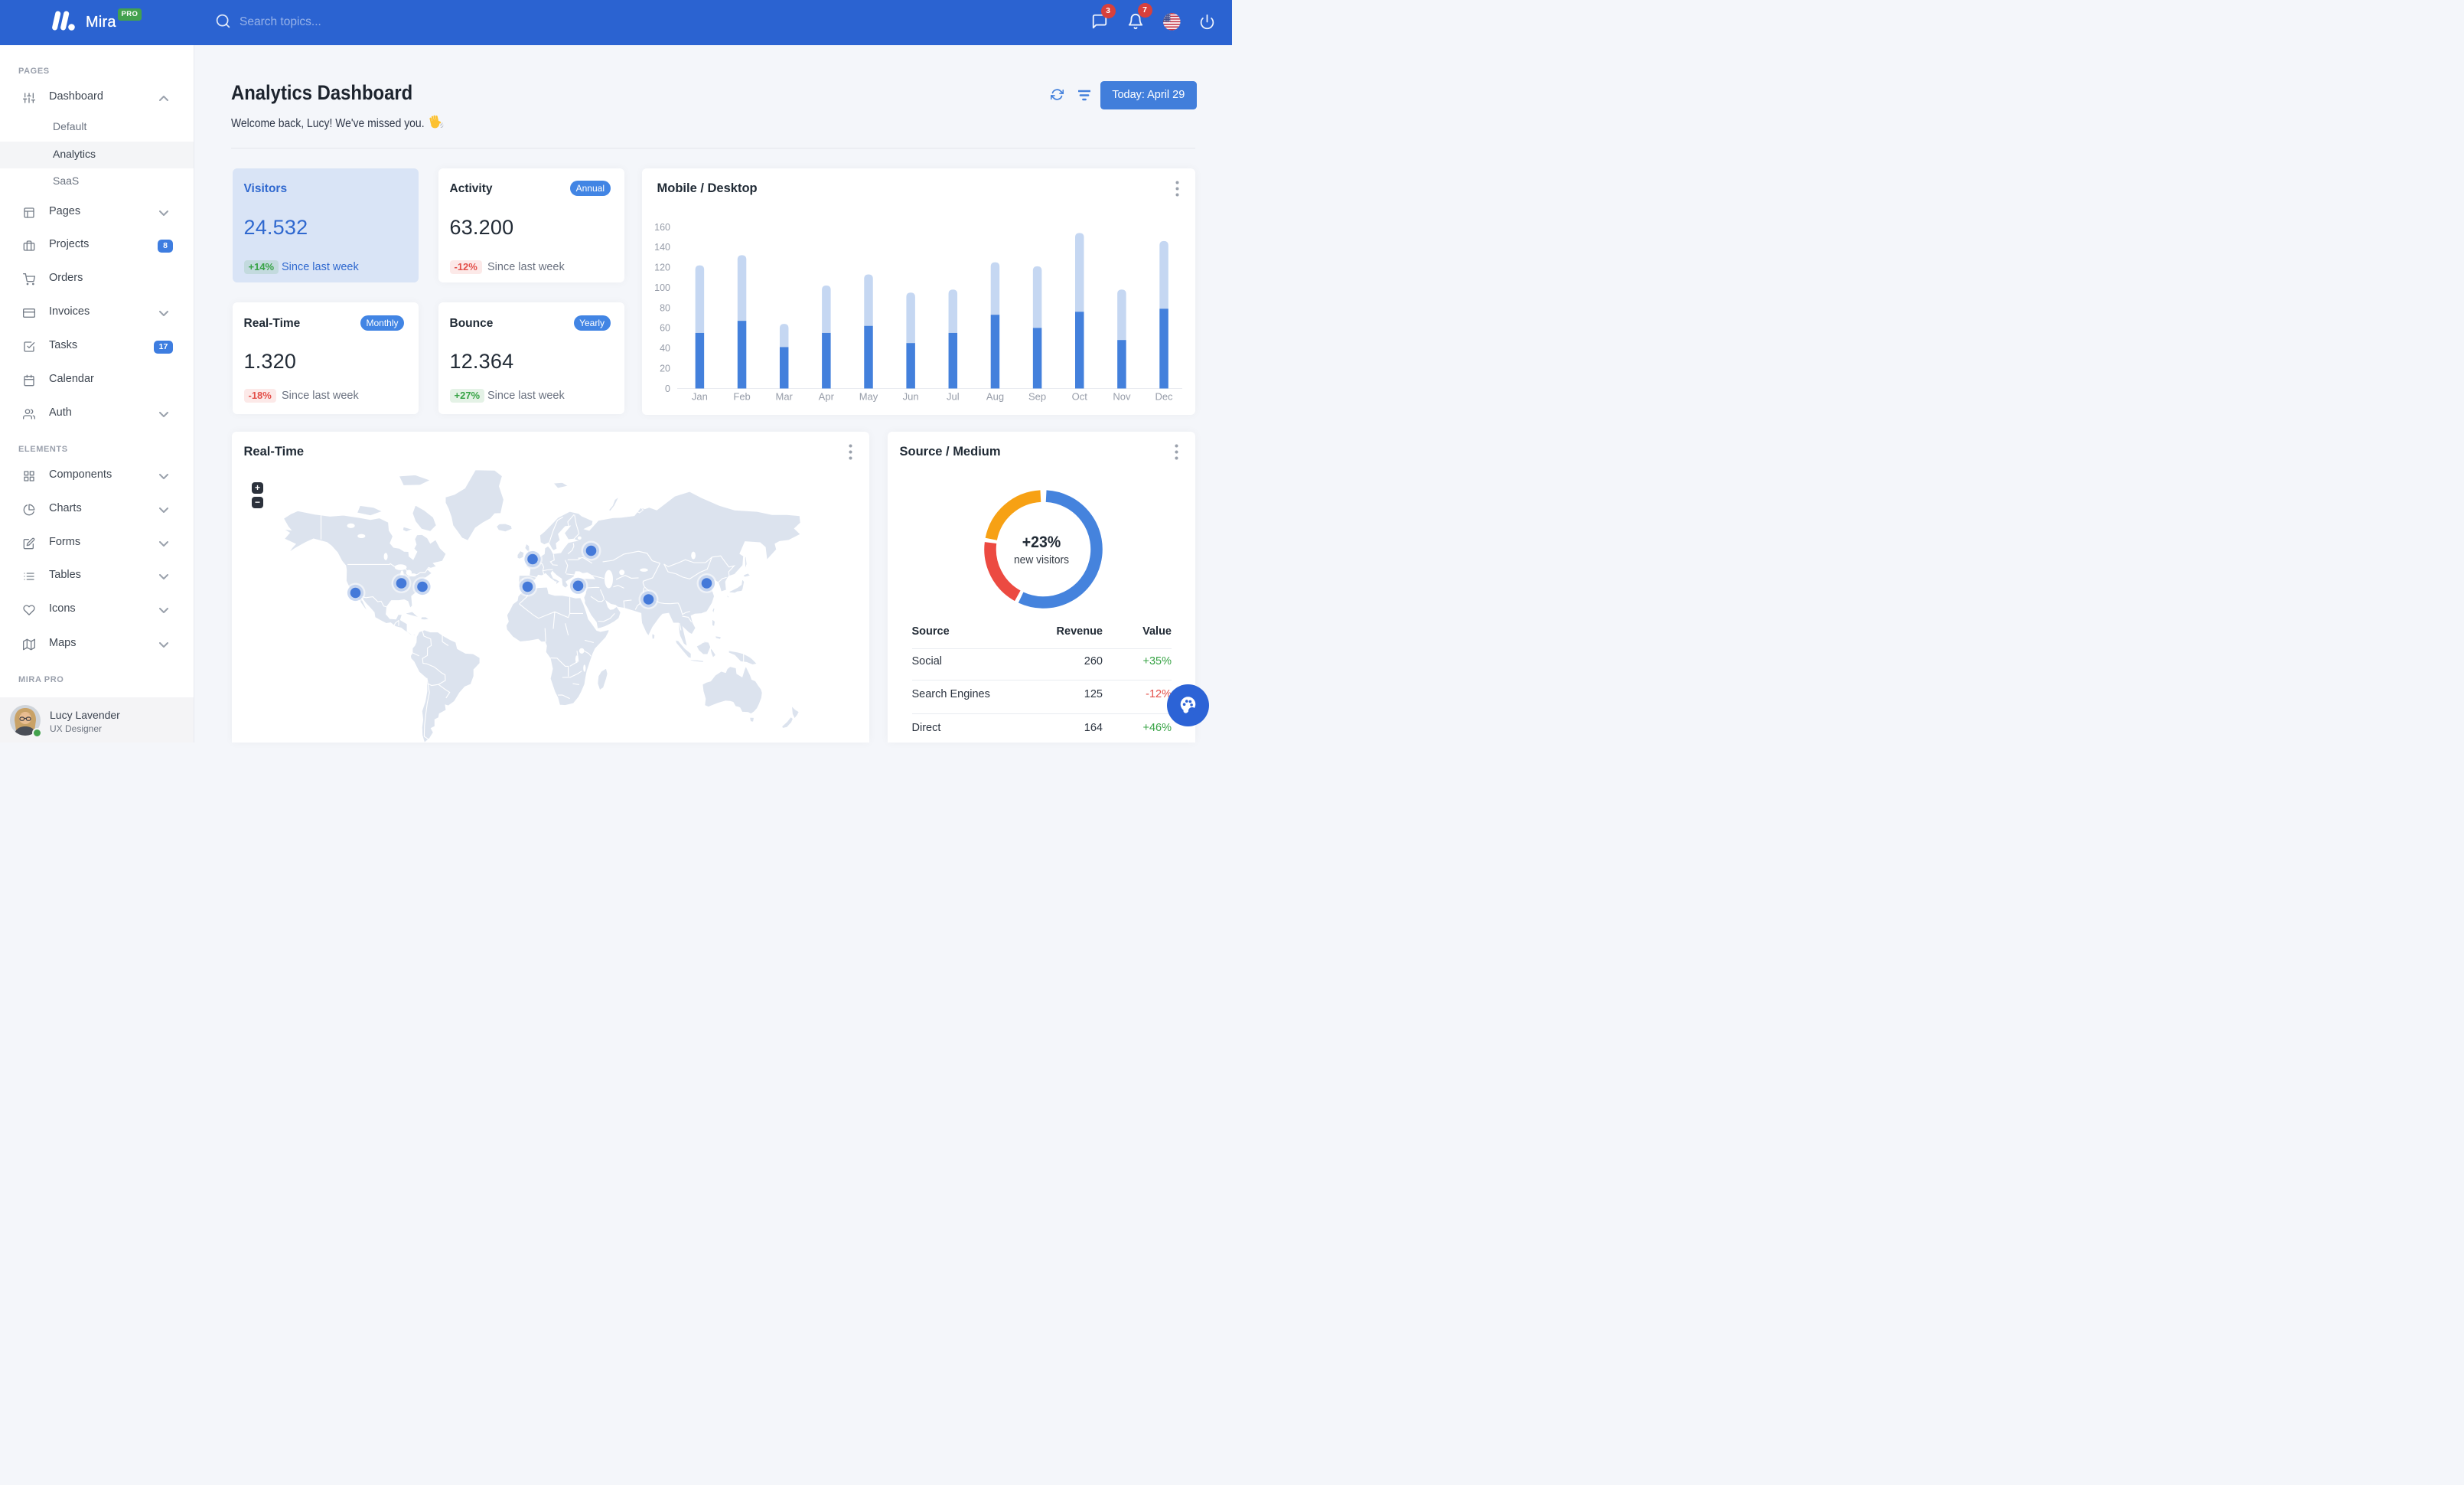 The height and width of the screenshot is (1485, 2464). I want to click on svg-text: 100, so click(662, 287).